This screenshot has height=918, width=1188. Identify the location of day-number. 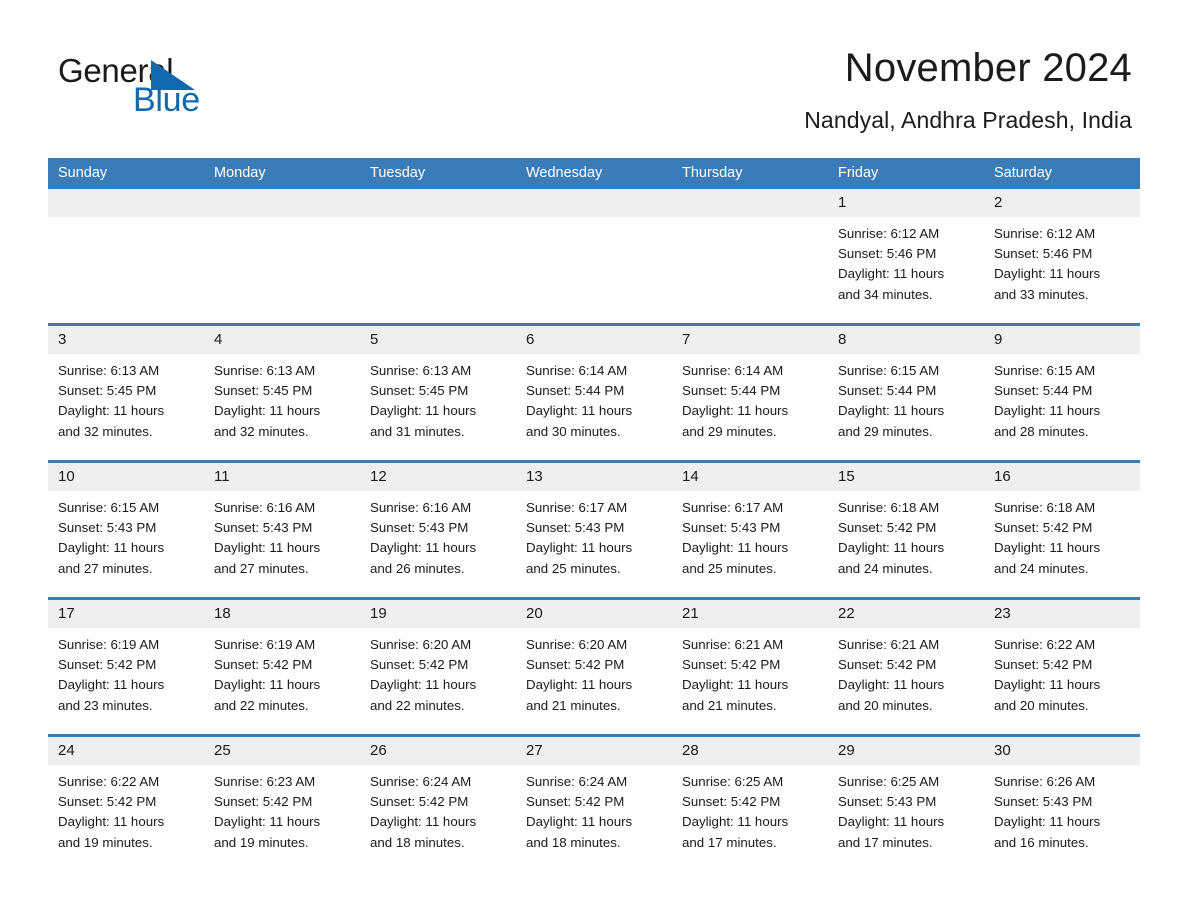
(438, 203).